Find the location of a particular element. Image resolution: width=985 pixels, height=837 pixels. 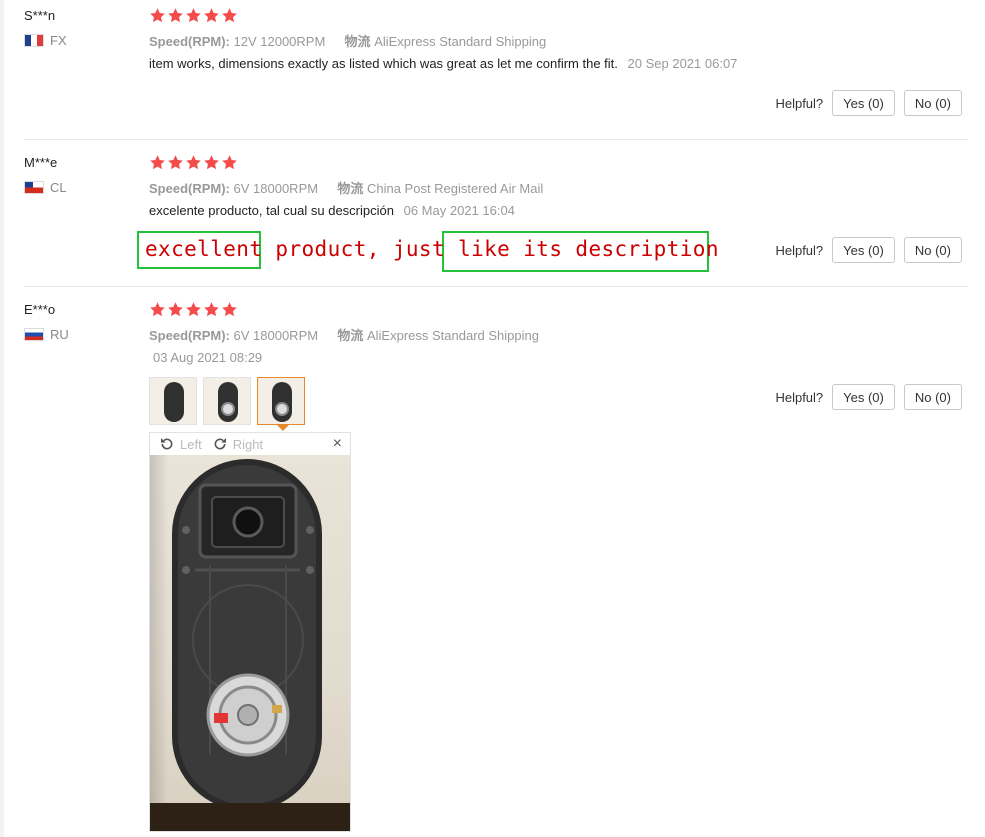

reviewer-country: CL is located at coordinates (45, 187).